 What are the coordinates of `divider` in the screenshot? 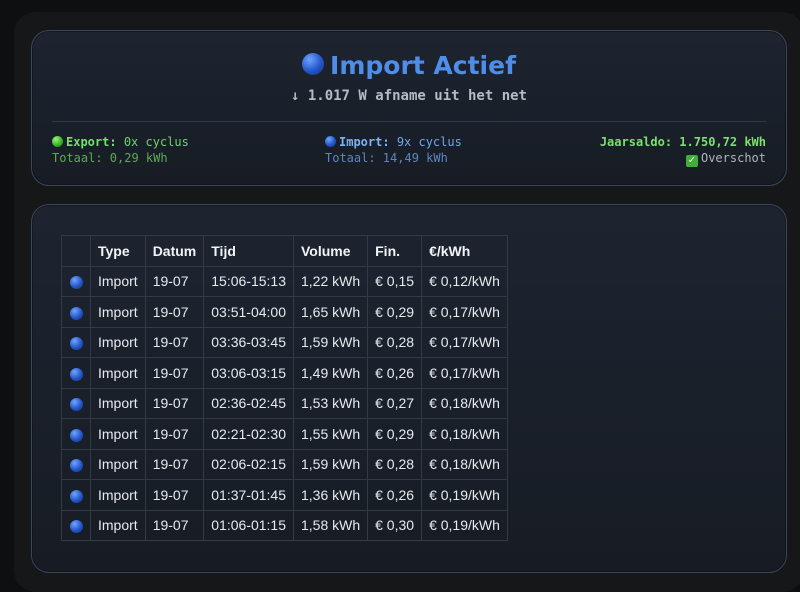 It's located at (409, 121).